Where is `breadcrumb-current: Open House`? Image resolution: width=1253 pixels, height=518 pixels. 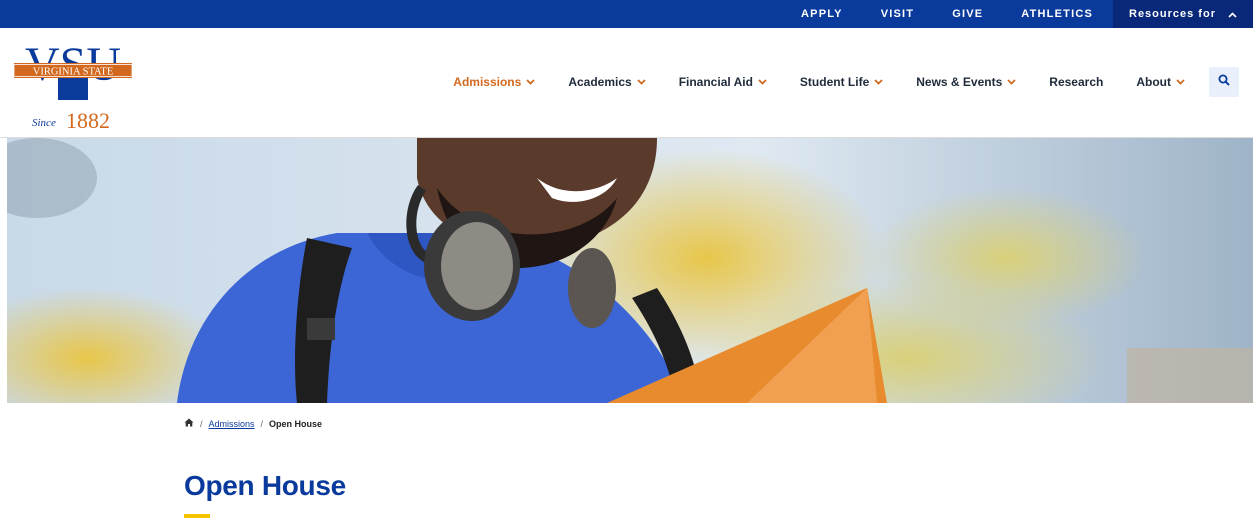
breadcrumb-current: Open House is located at coordinates (296, 423).